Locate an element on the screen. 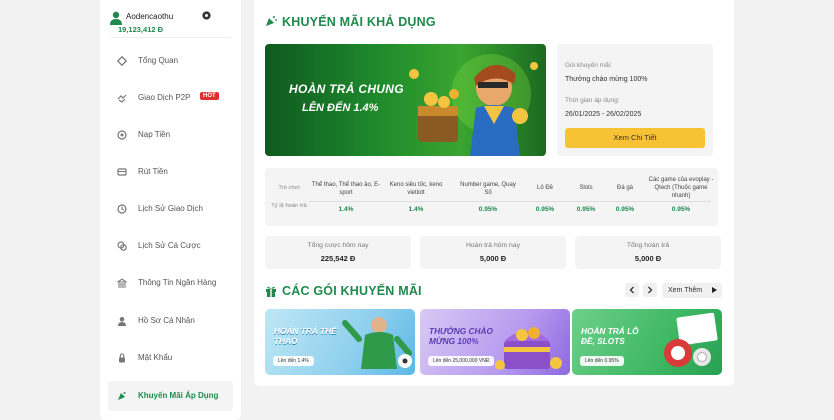  sidebar-item-label: Lịch Sử Cá Cược is located at coordinates (169, 245).